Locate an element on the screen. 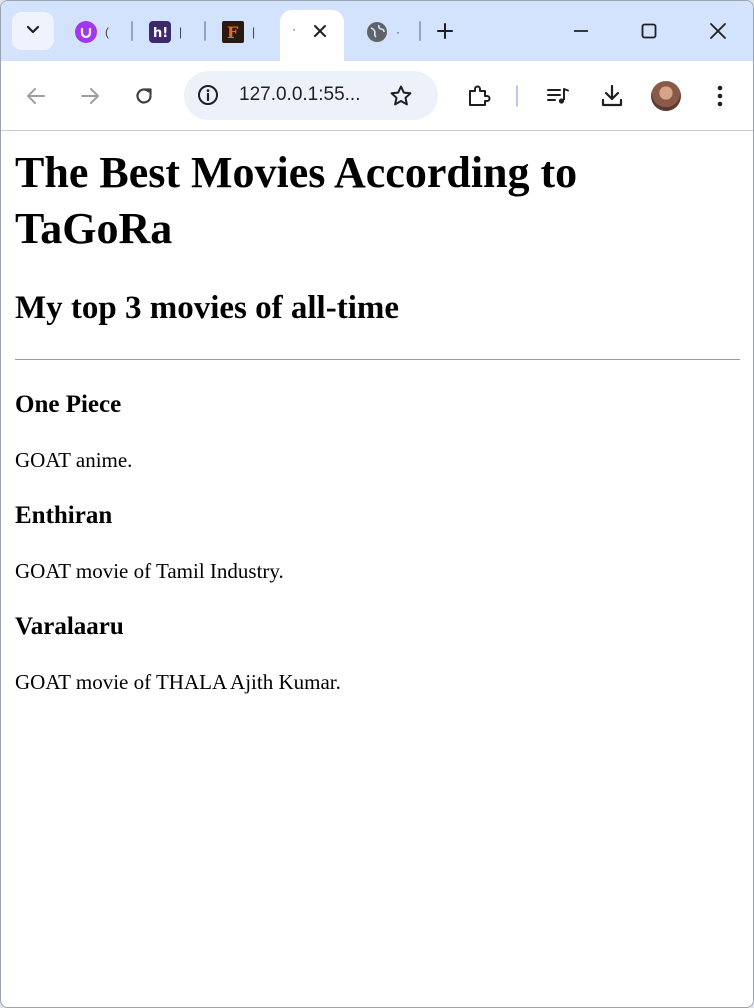 The image size is (754, 1008). tab-hbang: h! | is located at coordinates (172, 32).